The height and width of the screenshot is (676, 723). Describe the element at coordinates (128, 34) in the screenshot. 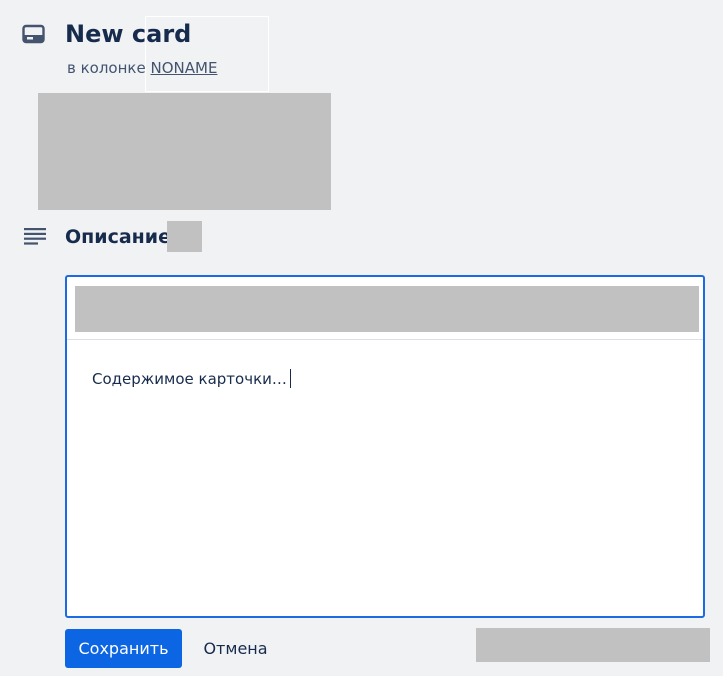

I see `card-title: New card` at that location.